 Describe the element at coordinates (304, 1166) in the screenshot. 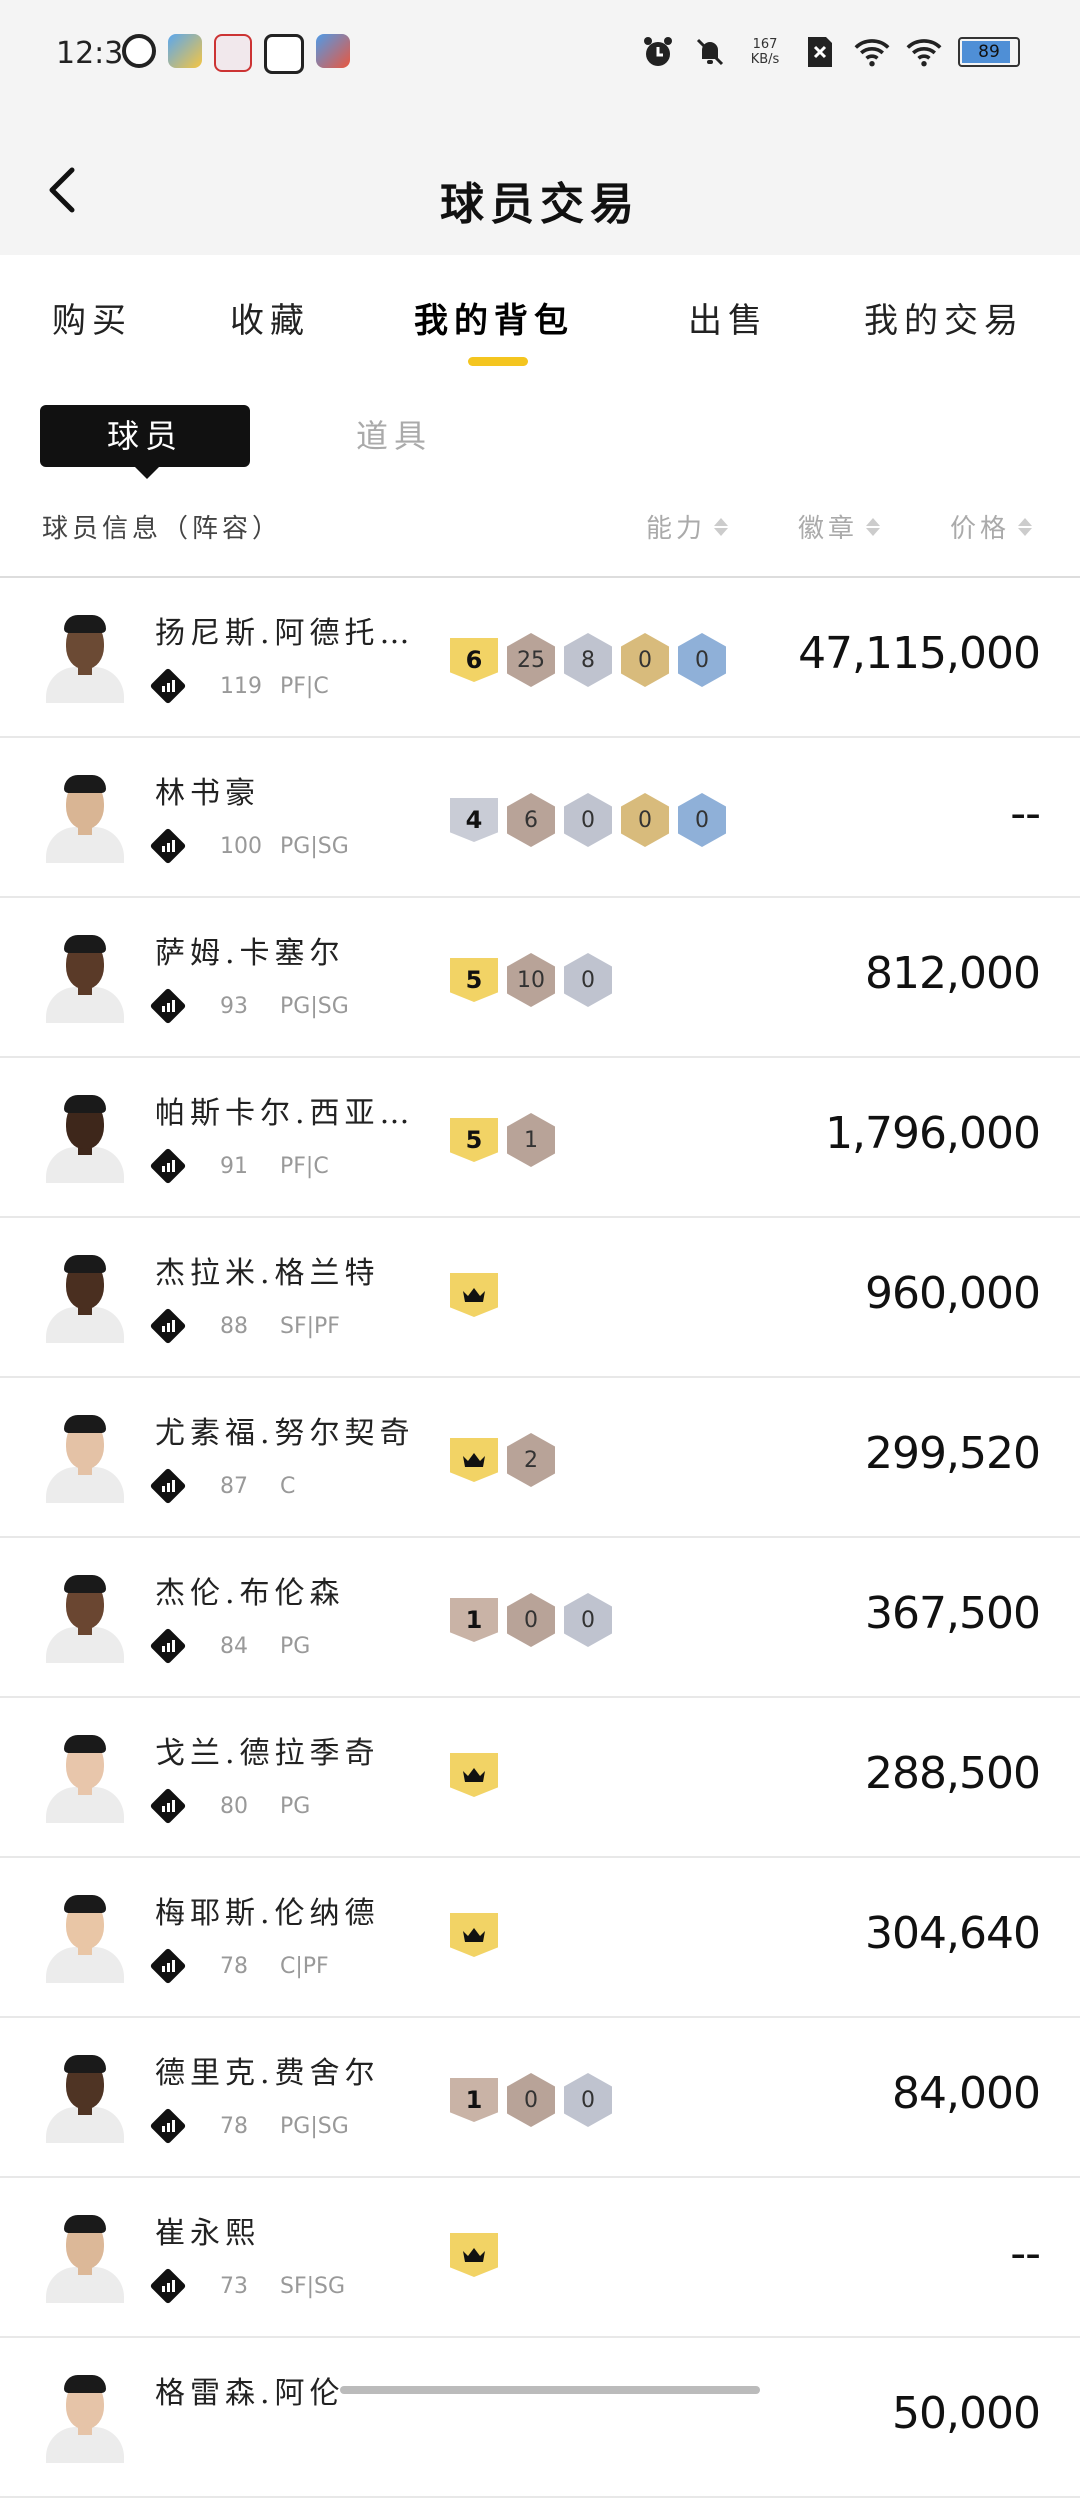

I see `player-position: PF|C` at that location.